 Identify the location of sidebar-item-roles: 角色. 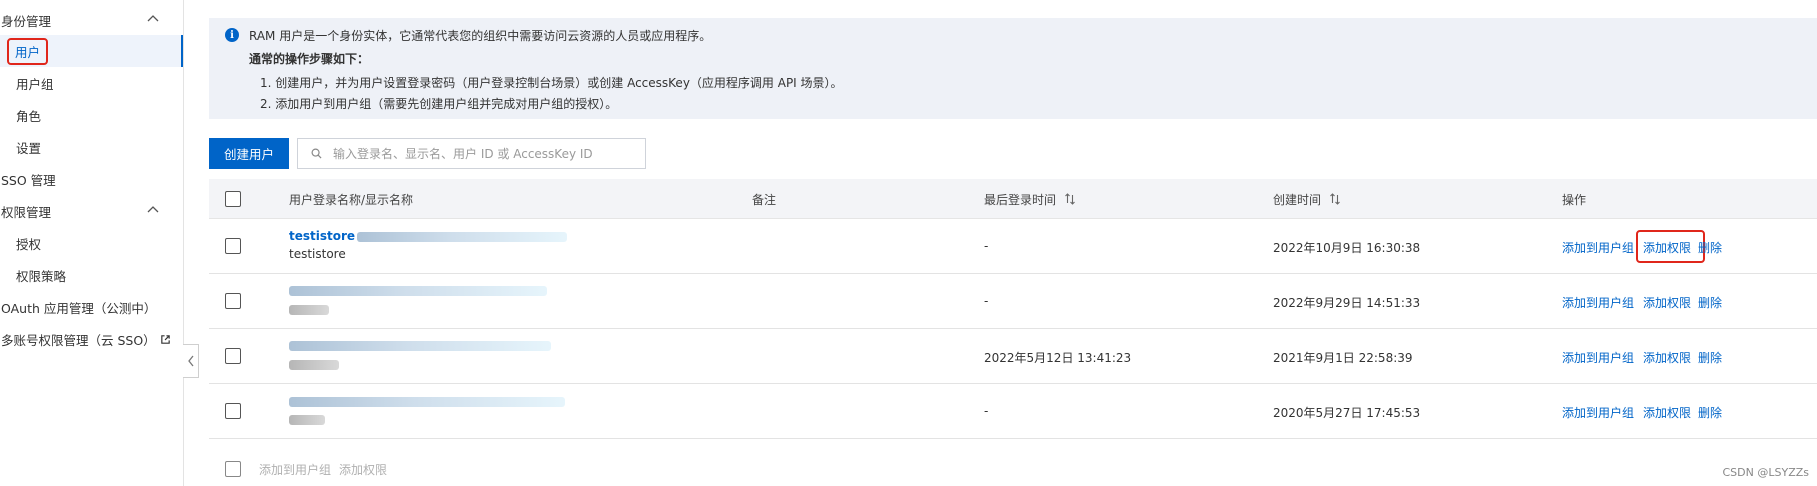
(91, 115).